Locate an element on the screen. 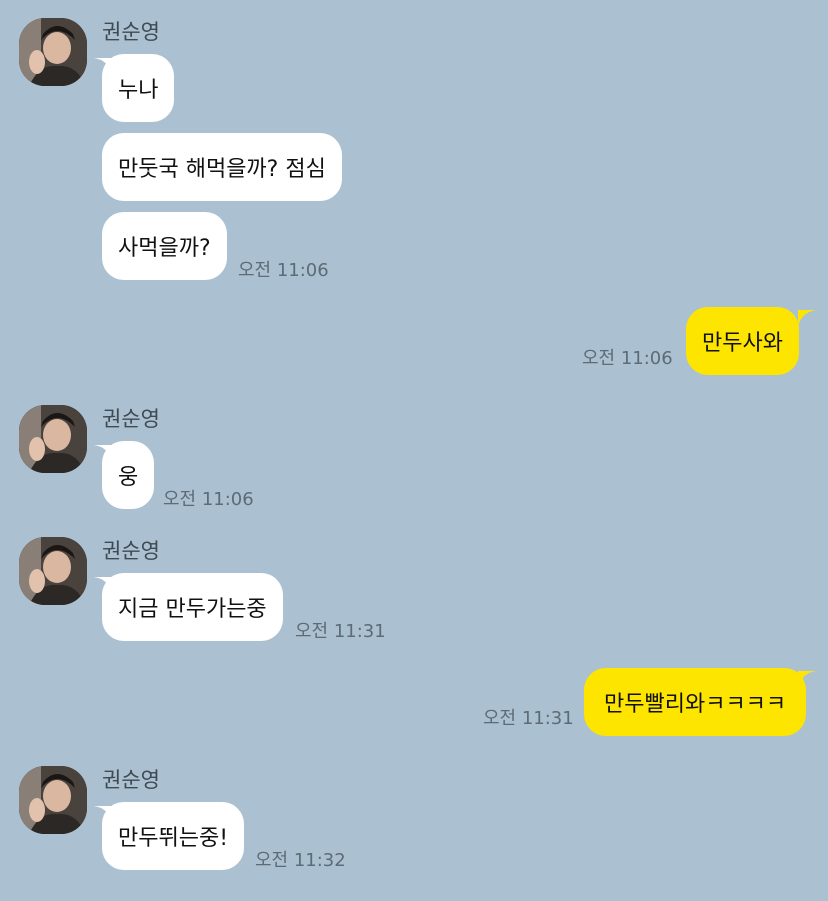  message-text: 만두사와 is located at coordinates (742, 343).